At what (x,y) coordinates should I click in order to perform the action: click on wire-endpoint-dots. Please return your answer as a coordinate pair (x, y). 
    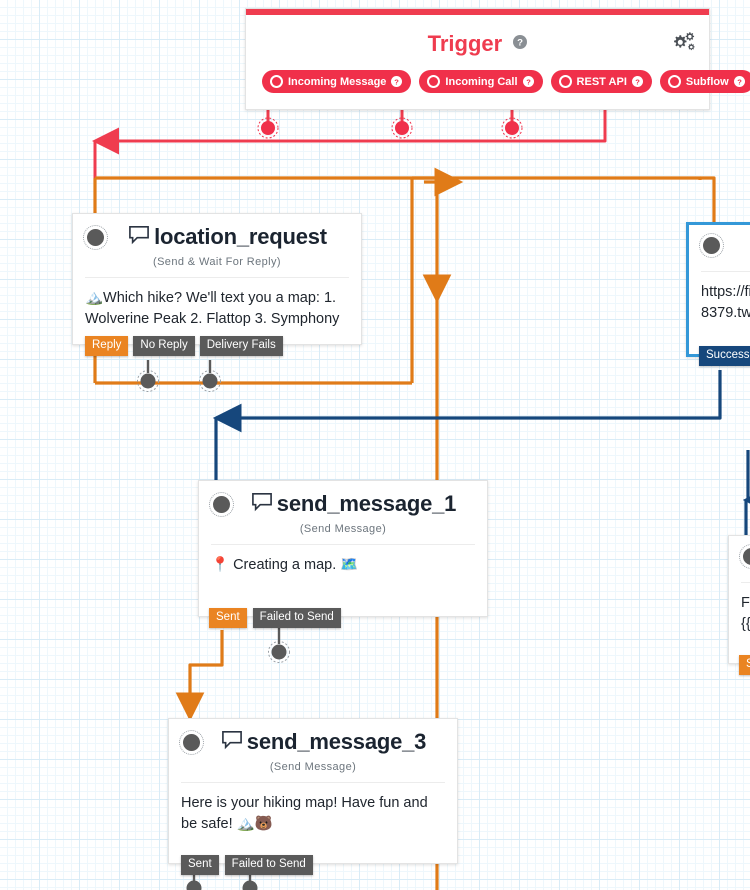
    Looking at the image, I should click on (390, 128).